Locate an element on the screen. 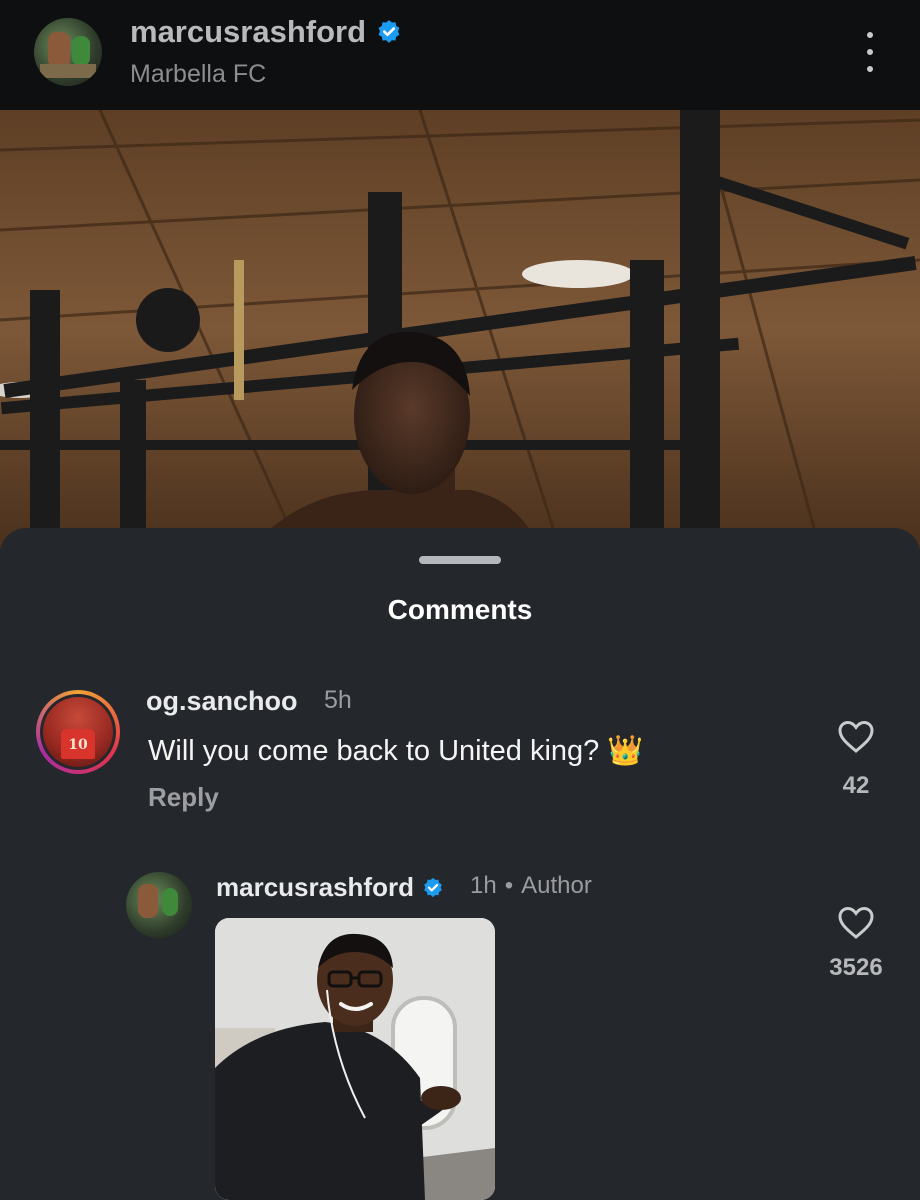 The width and height of the screenshot is (920, 1200). like-count: 3526 is located at coordinates (856, 967).